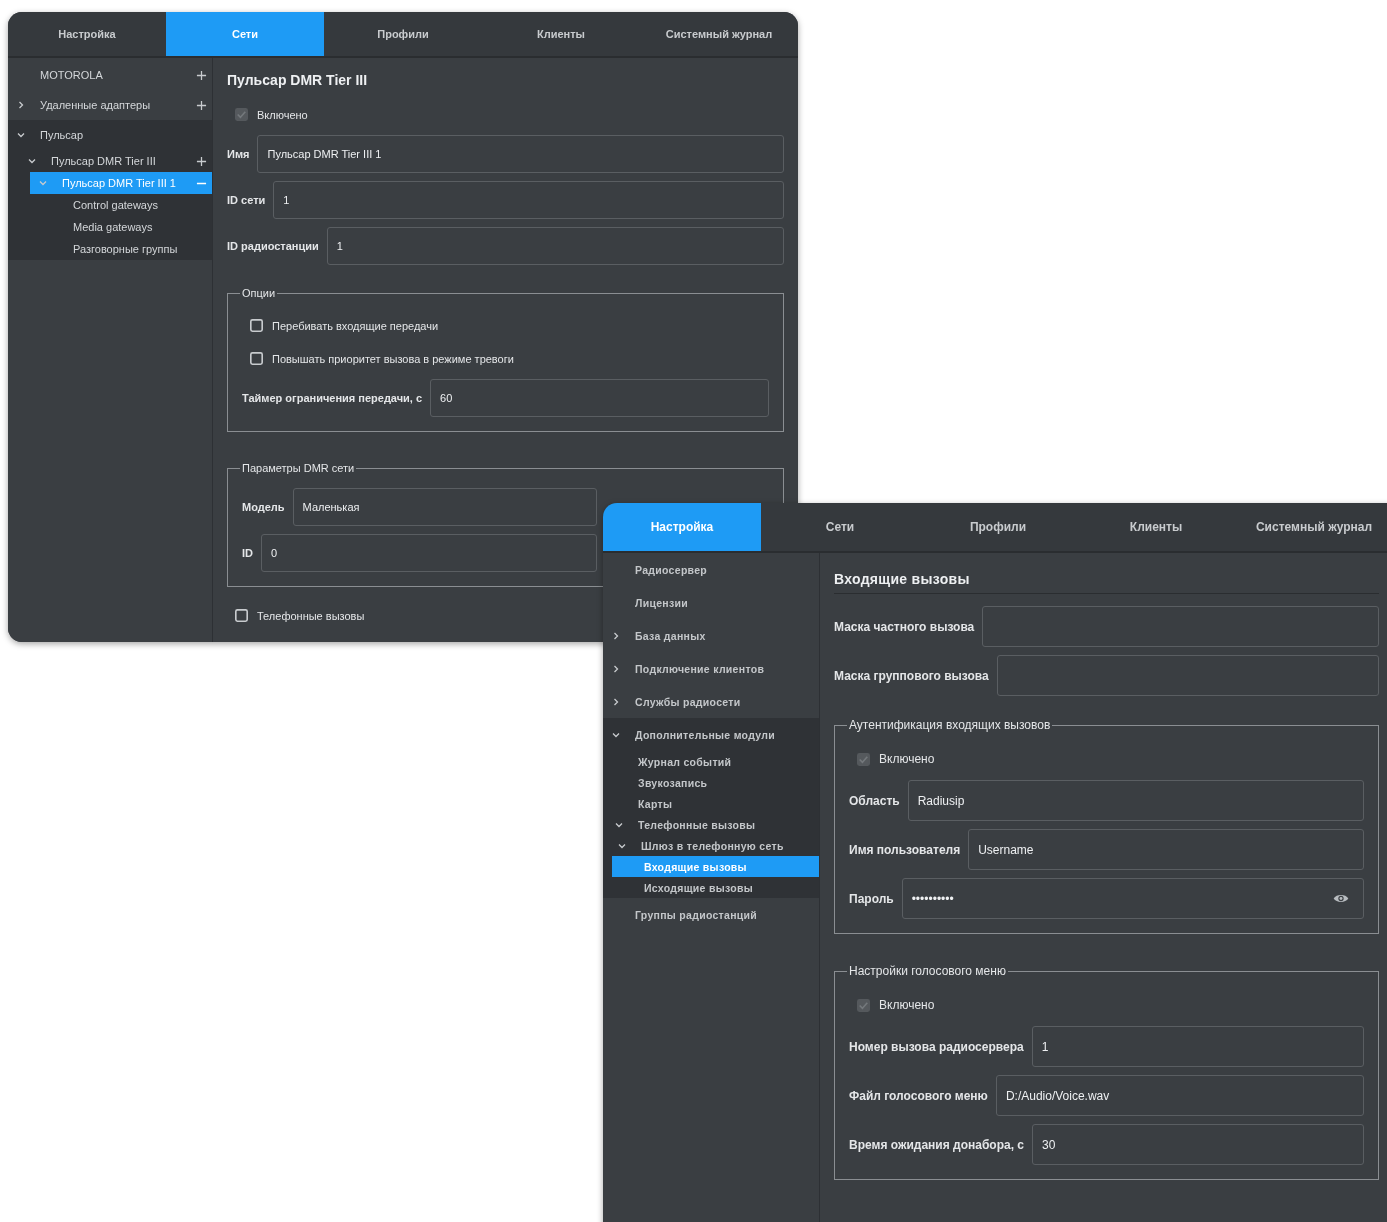  I want to click on field-label: Файл голосового меню, so click(918, 1095).